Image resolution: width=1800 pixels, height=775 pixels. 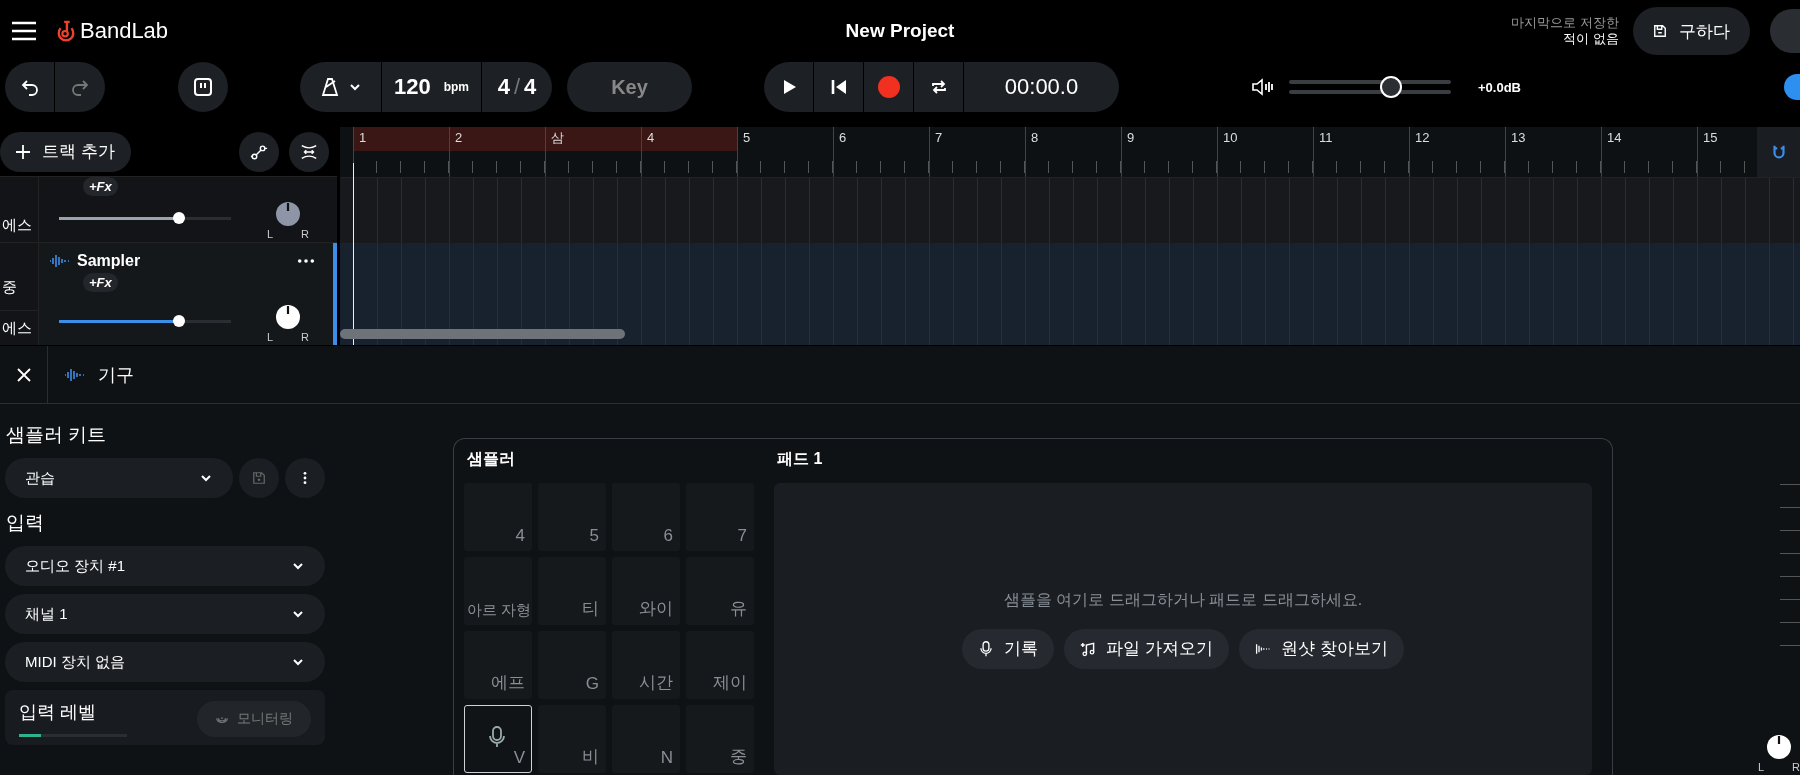 I want to click on menu-icon, so click(x=24, y=31).